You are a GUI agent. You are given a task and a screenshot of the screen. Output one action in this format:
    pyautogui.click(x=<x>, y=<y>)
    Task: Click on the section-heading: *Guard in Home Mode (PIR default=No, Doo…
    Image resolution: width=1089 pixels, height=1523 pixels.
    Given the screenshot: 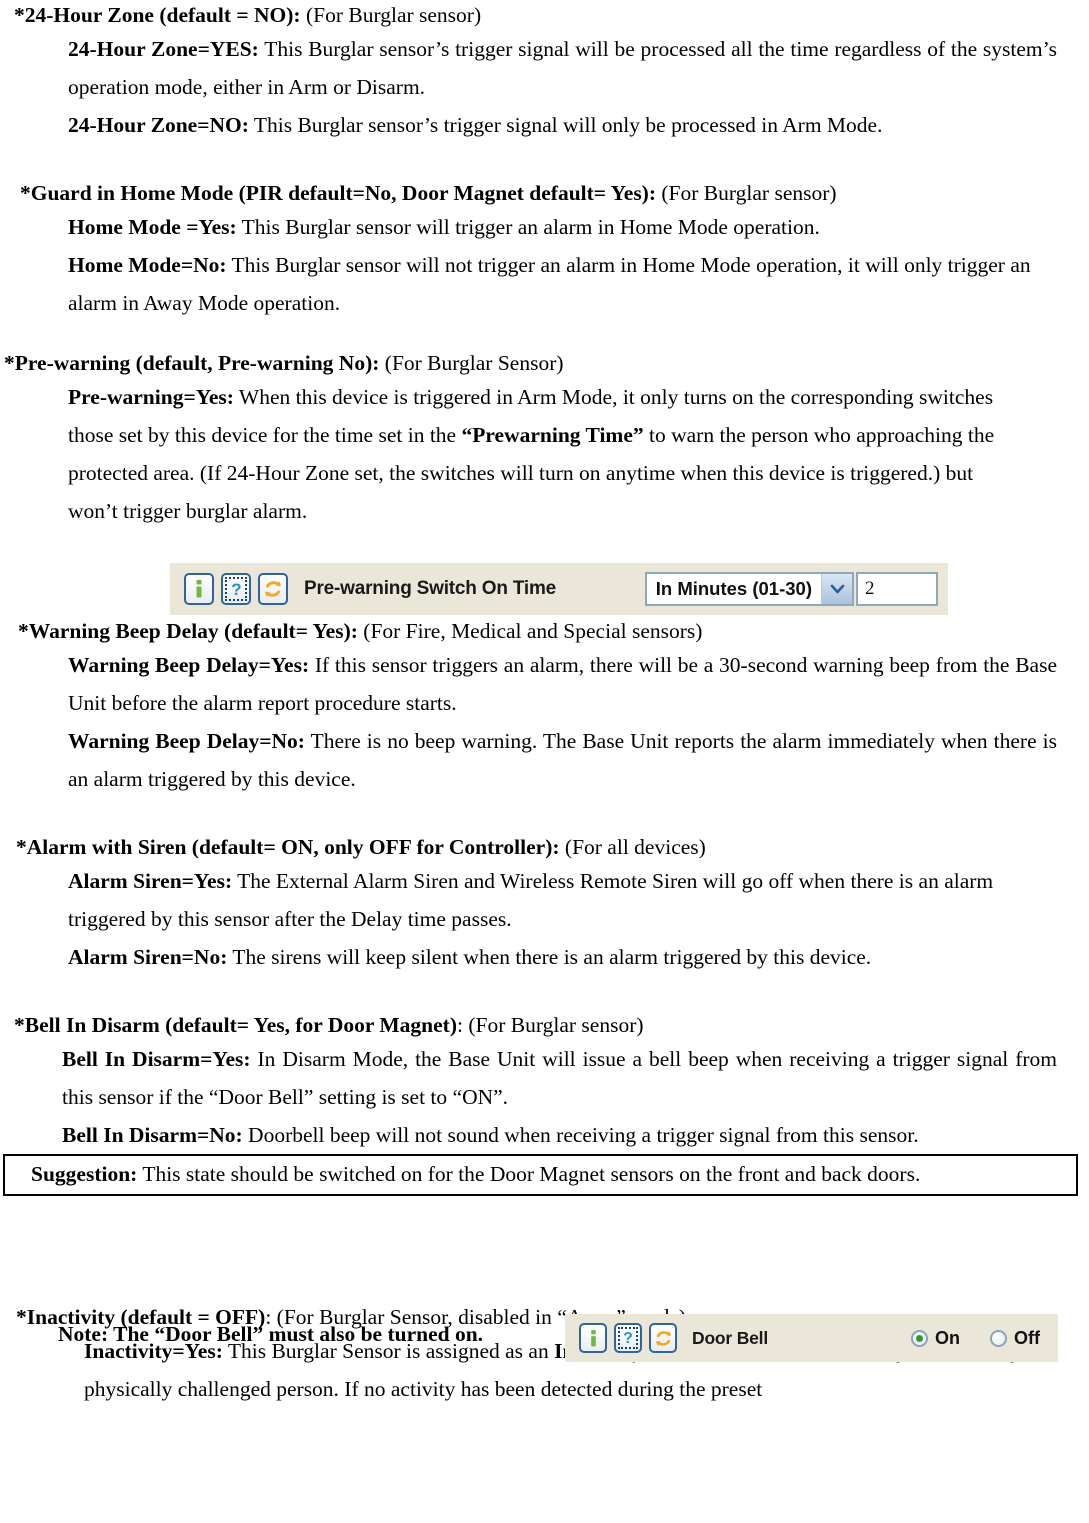 What is the action you would take?
    pyautogui.click(x=554, y=193)
    